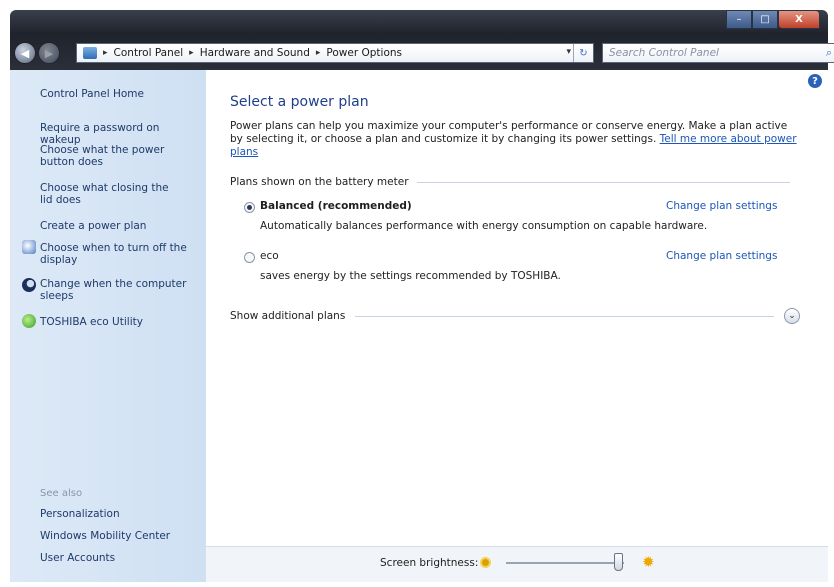 Image resolution: width=834 pixels, height=587 pixels. What do you see at coordinates (249, 207) in the screenshot?
I see `plan-balanced-radio` at bounding box center [249, 207].